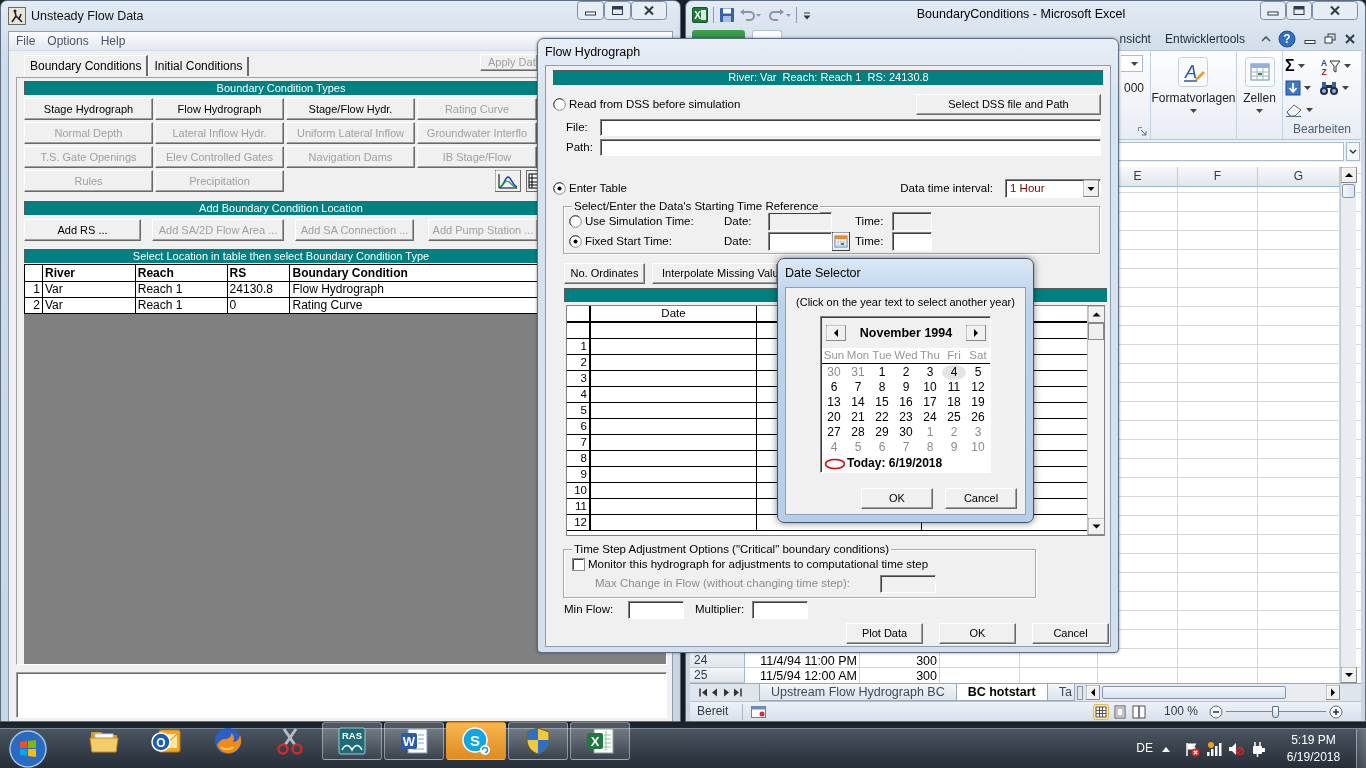 Image resolution: width=1366 pixels, height=768 pixels. I want to click on save-icon, so click(727, 14).